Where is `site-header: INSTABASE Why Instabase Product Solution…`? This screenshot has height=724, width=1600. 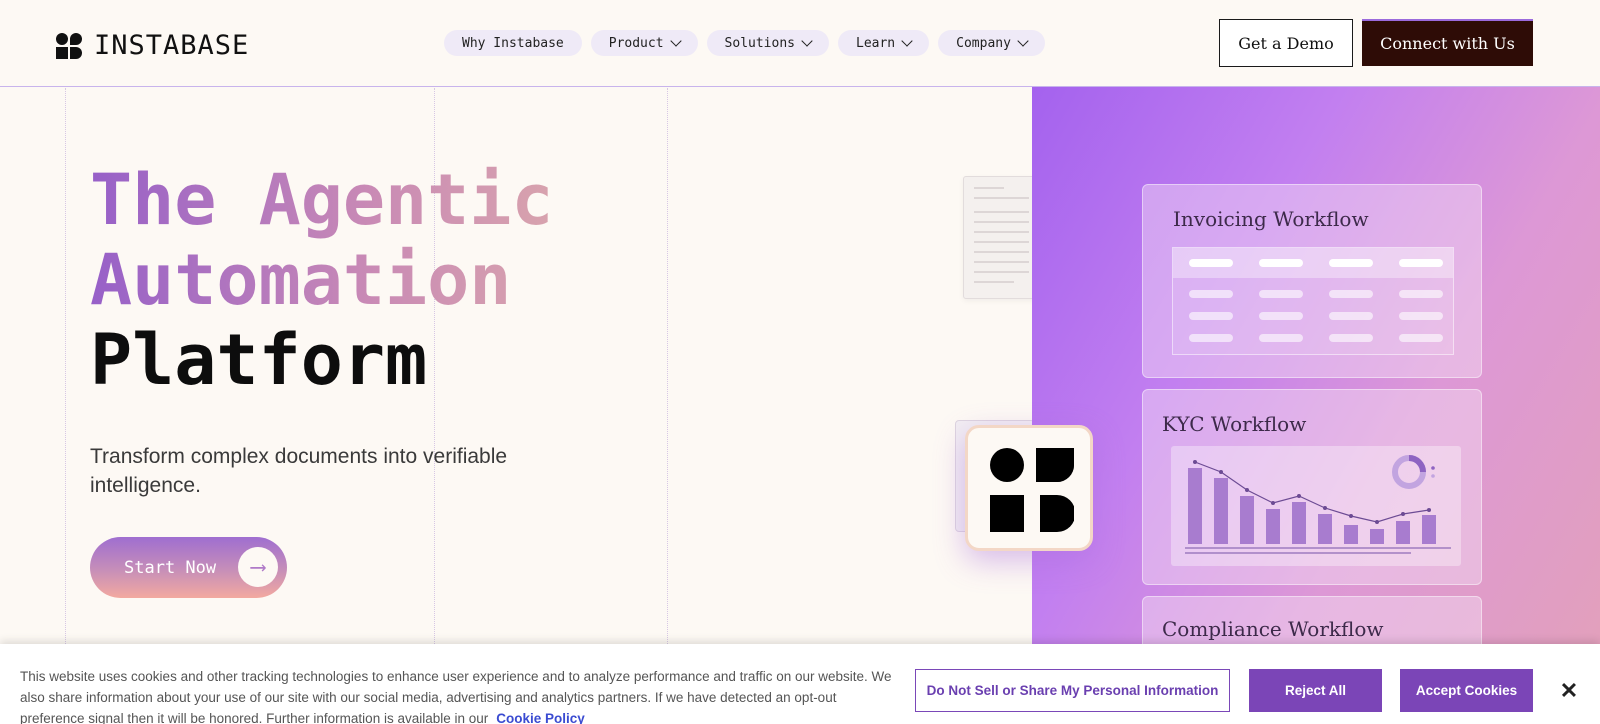 site-header: INSTABASE Why Instabase Product Solution… is located at coordinates (800, 43).